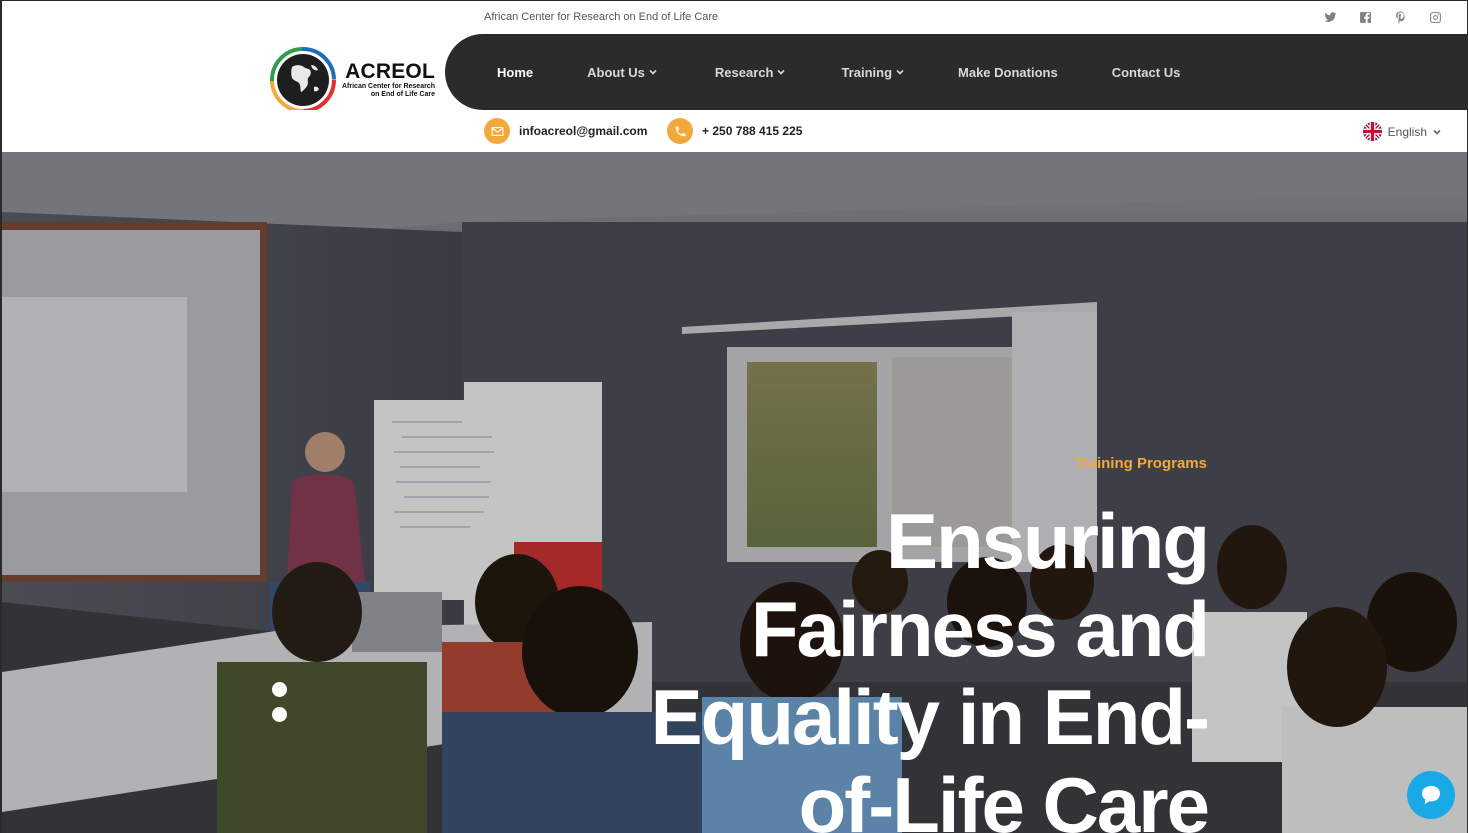  What do you see at coordinates (1140, 463) in the screenshot?
I see `hero-kicker: Training Programs` at bounding box center [1140, 463].